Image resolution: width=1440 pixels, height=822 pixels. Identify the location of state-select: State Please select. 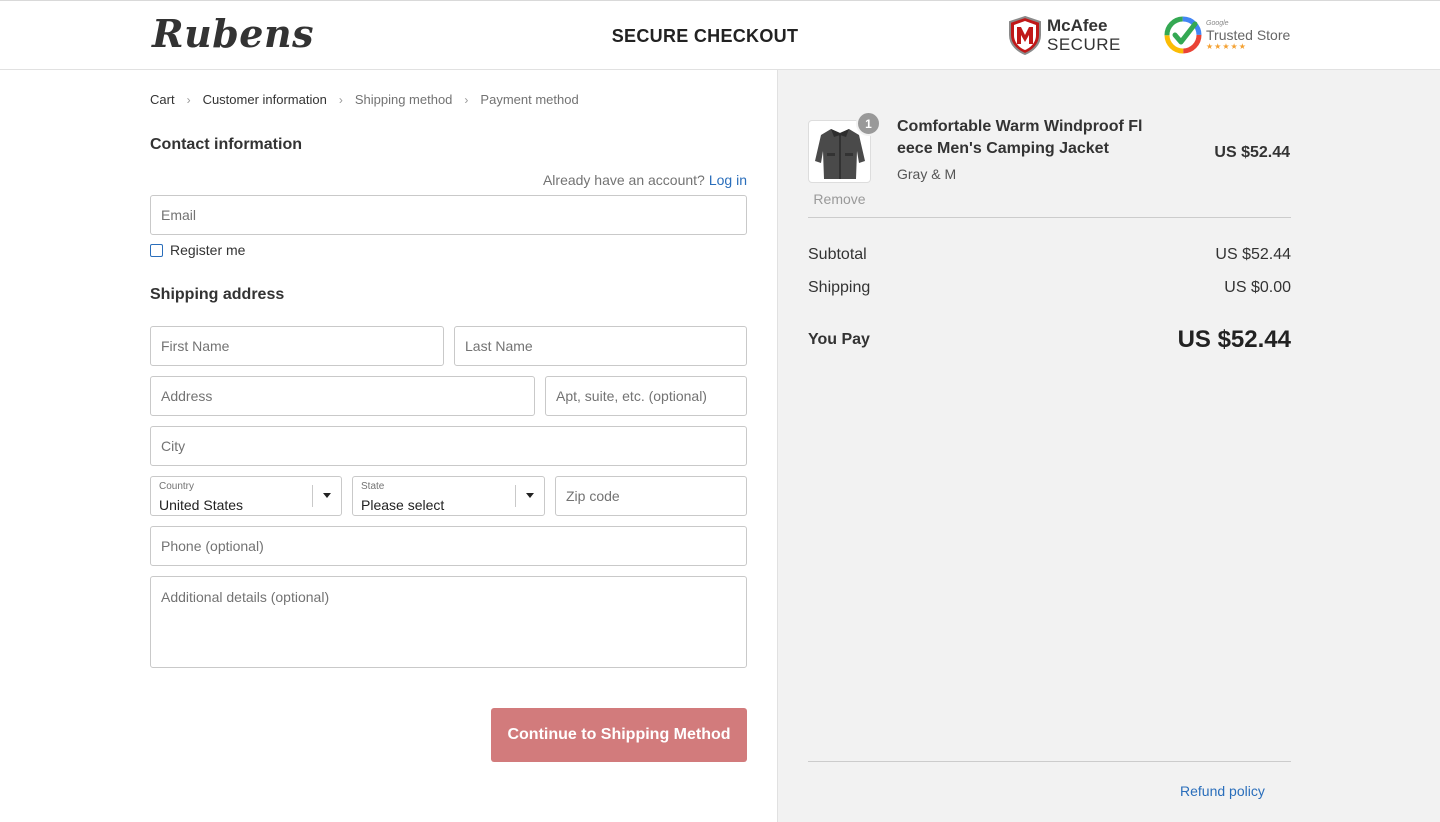
(448, 496).